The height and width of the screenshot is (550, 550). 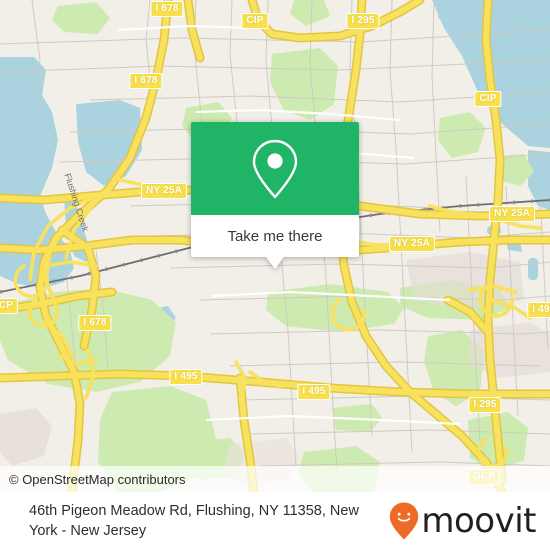 What do you see at coordinates (275, 263) in the screenshot?
I see `popup-tail-pointer` at bounding box center [275, 263].